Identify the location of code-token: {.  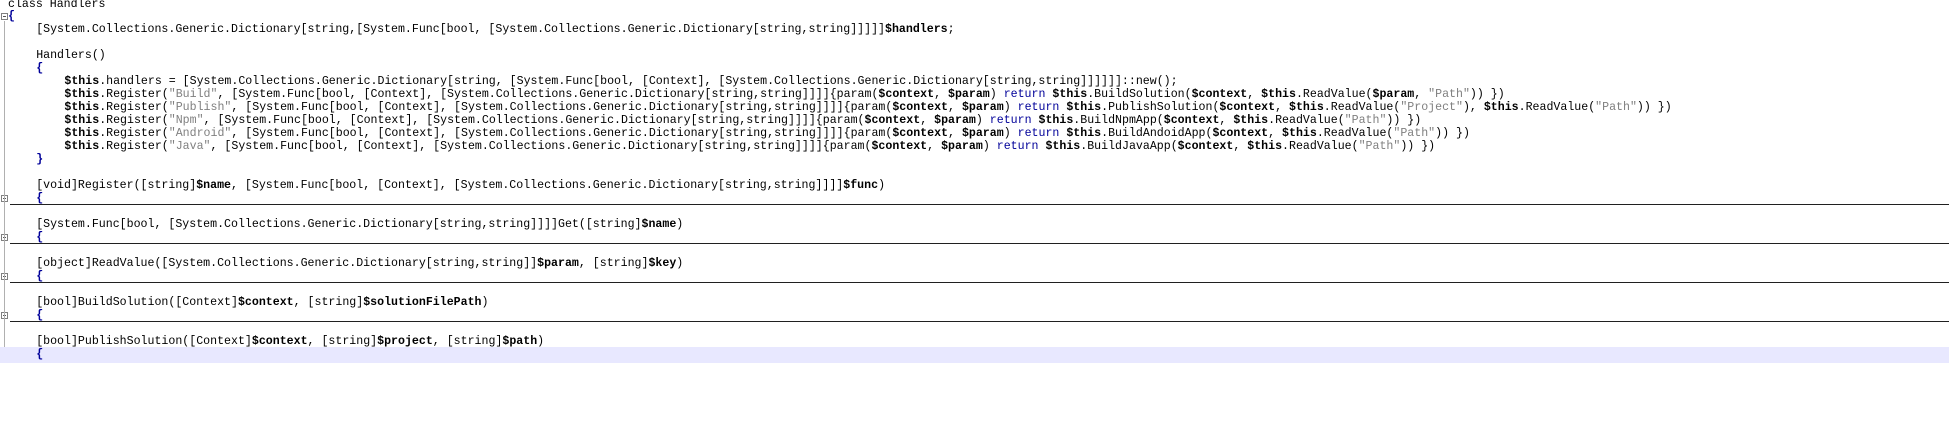
(40, 354).